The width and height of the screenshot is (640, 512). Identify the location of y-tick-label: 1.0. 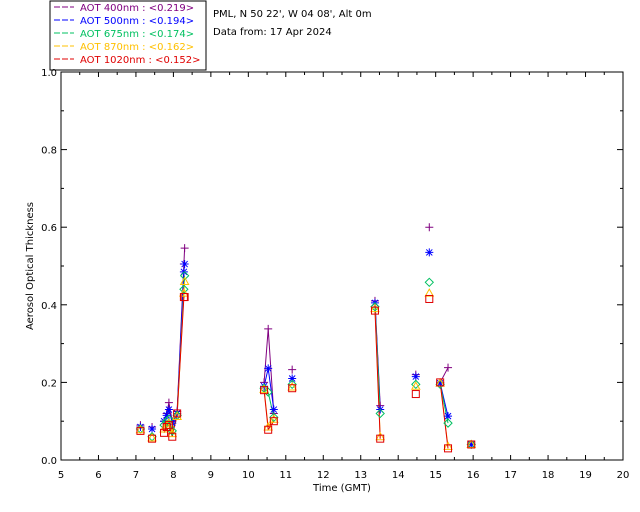
(49, 73).